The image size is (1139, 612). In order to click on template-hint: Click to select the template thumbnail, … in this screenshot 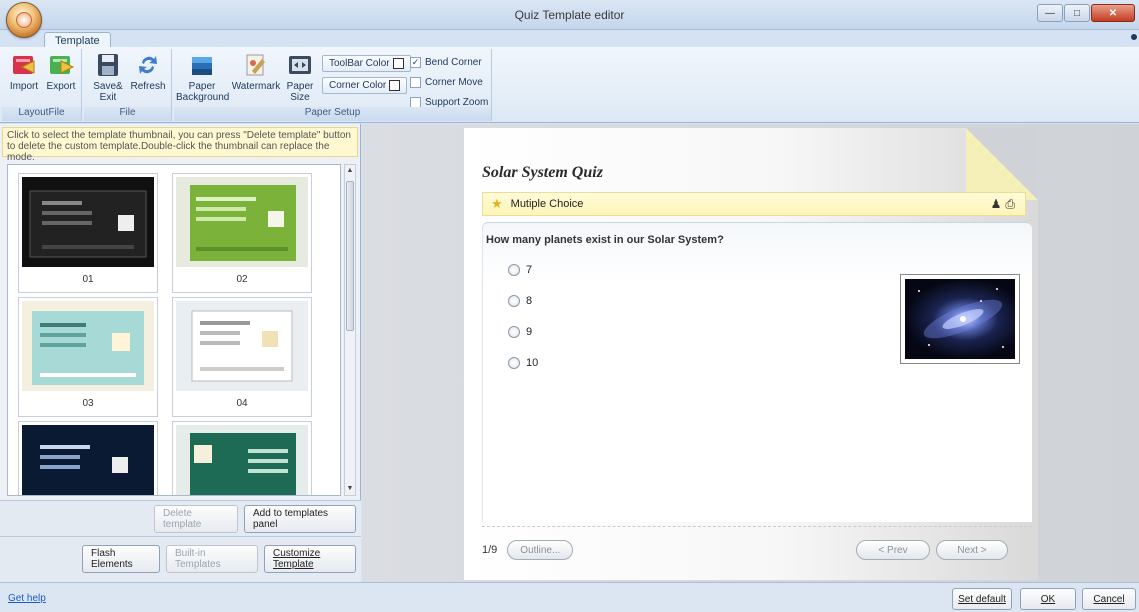, I will do `click(180, 145)`.